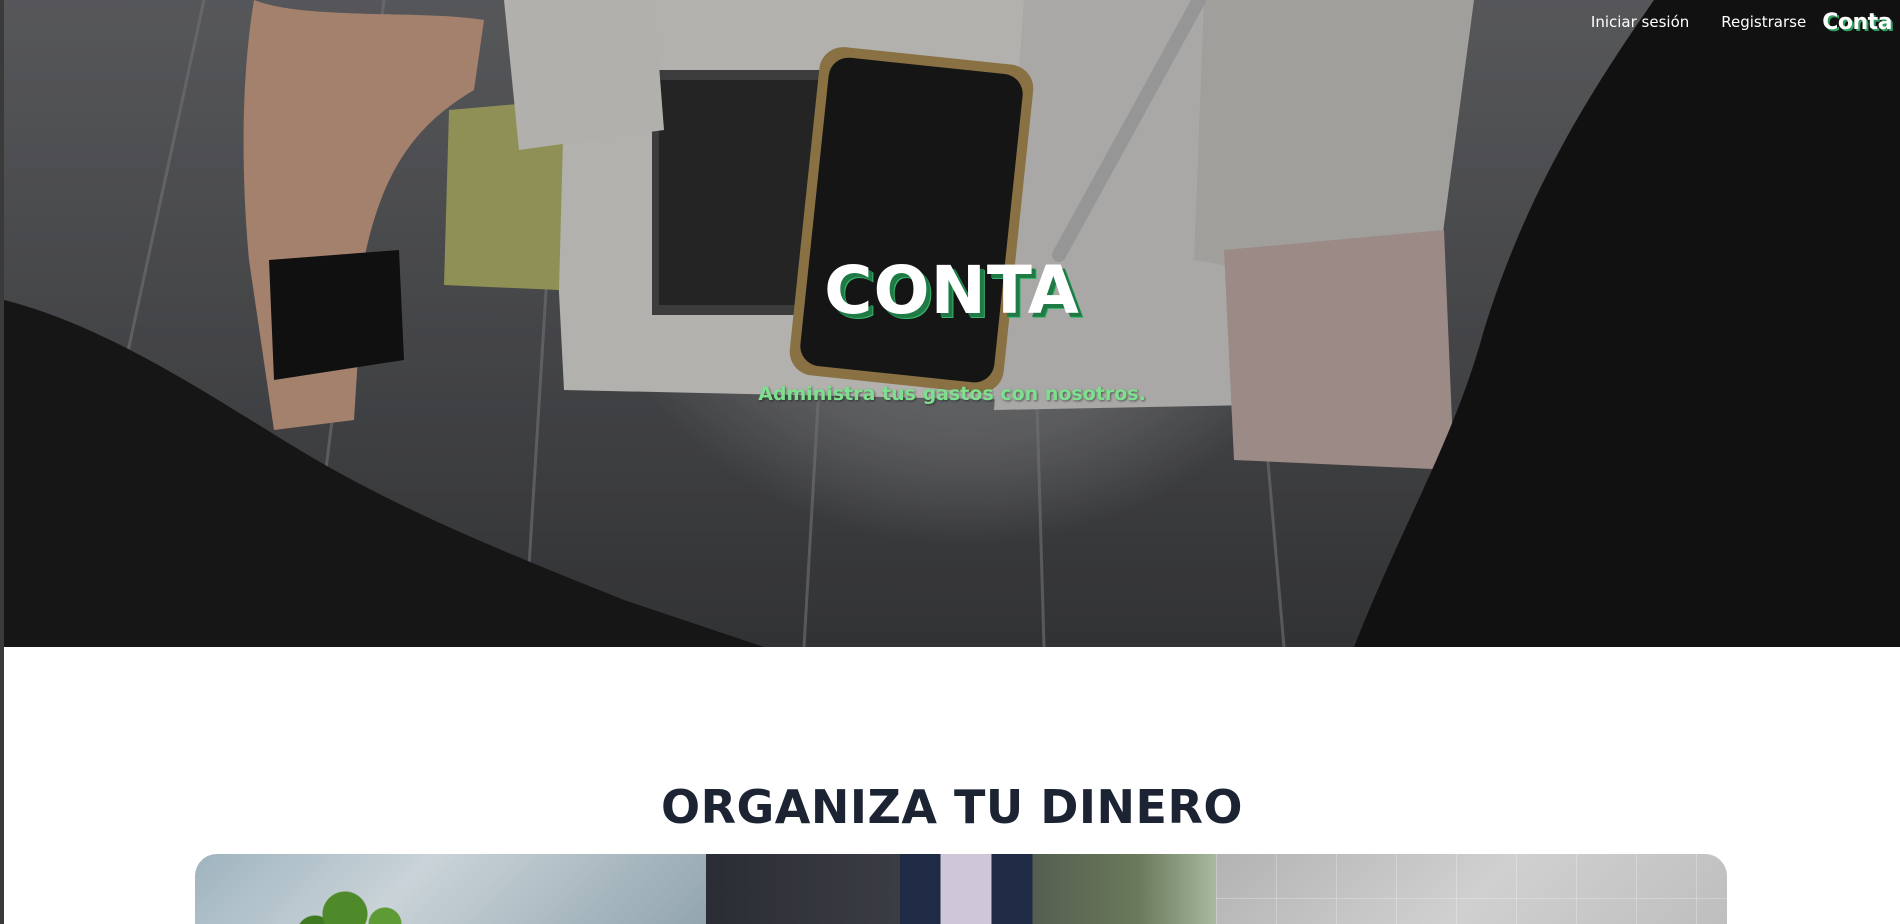 The height and width of the screenshot is (924, 1900). Describe the element at coordinates (952, 290) in the screenshot. I see `hero-title: CONTA` at that location.